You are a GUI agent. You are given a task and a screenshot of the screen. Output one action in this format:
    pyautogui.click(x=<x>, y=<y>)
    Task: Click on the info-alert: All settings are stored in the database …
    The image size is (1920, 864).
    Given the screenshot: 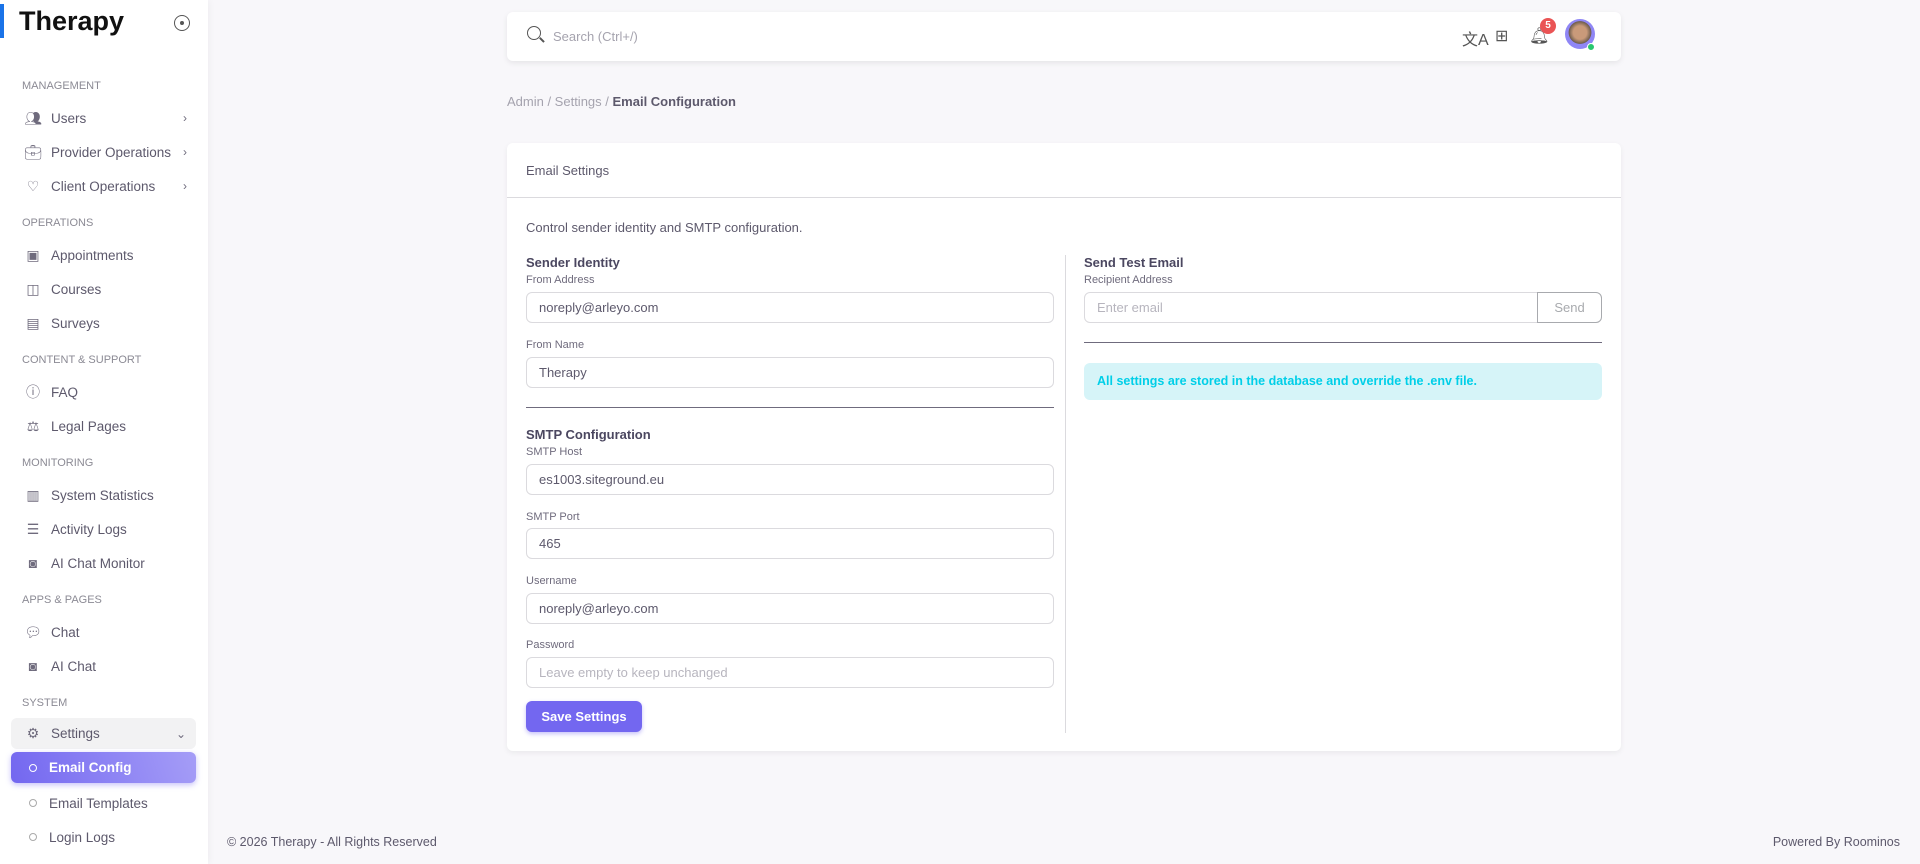 What is the action you would take?
    pyautogui.click(x=1343, y=381)
    